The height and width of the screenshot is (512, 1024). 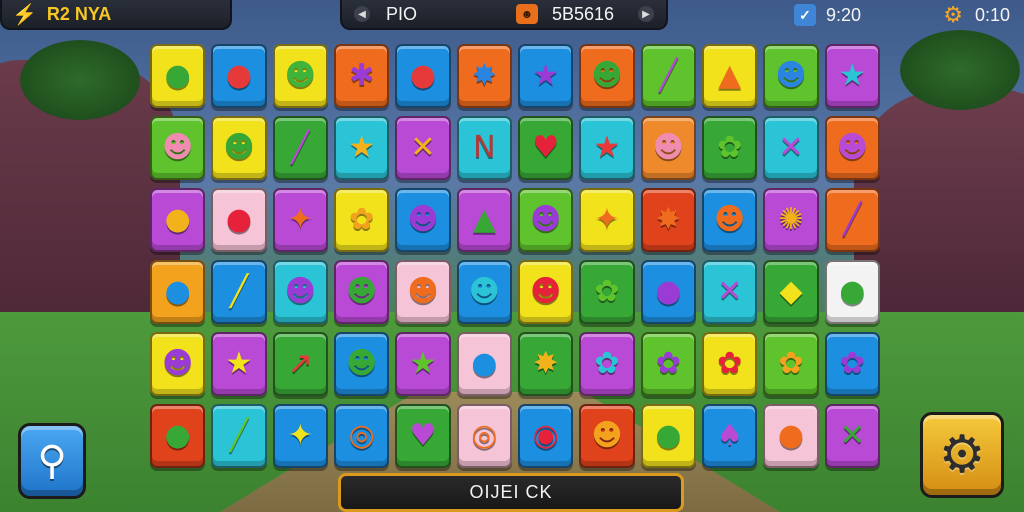 What do you see at coordinates (729, 436) in the screenshot?
I see `board-tile: ♠` at bounding box center [729, 436].